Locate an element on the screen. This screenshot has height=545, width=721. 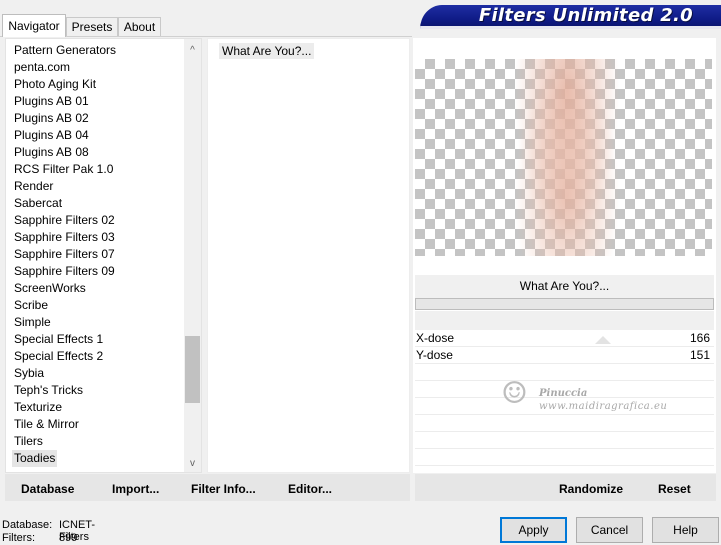
app-title: Filters Unlimited 2.0 is located at coordinates (585, 15).